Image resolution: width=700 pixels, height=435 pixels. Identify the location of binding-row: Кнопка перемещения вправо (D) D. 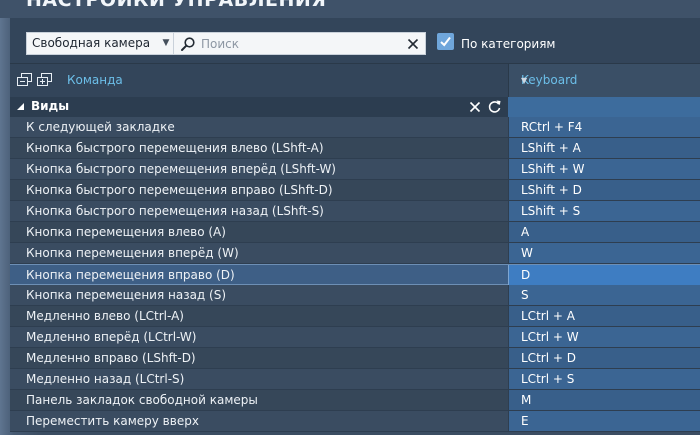
(355, 274).